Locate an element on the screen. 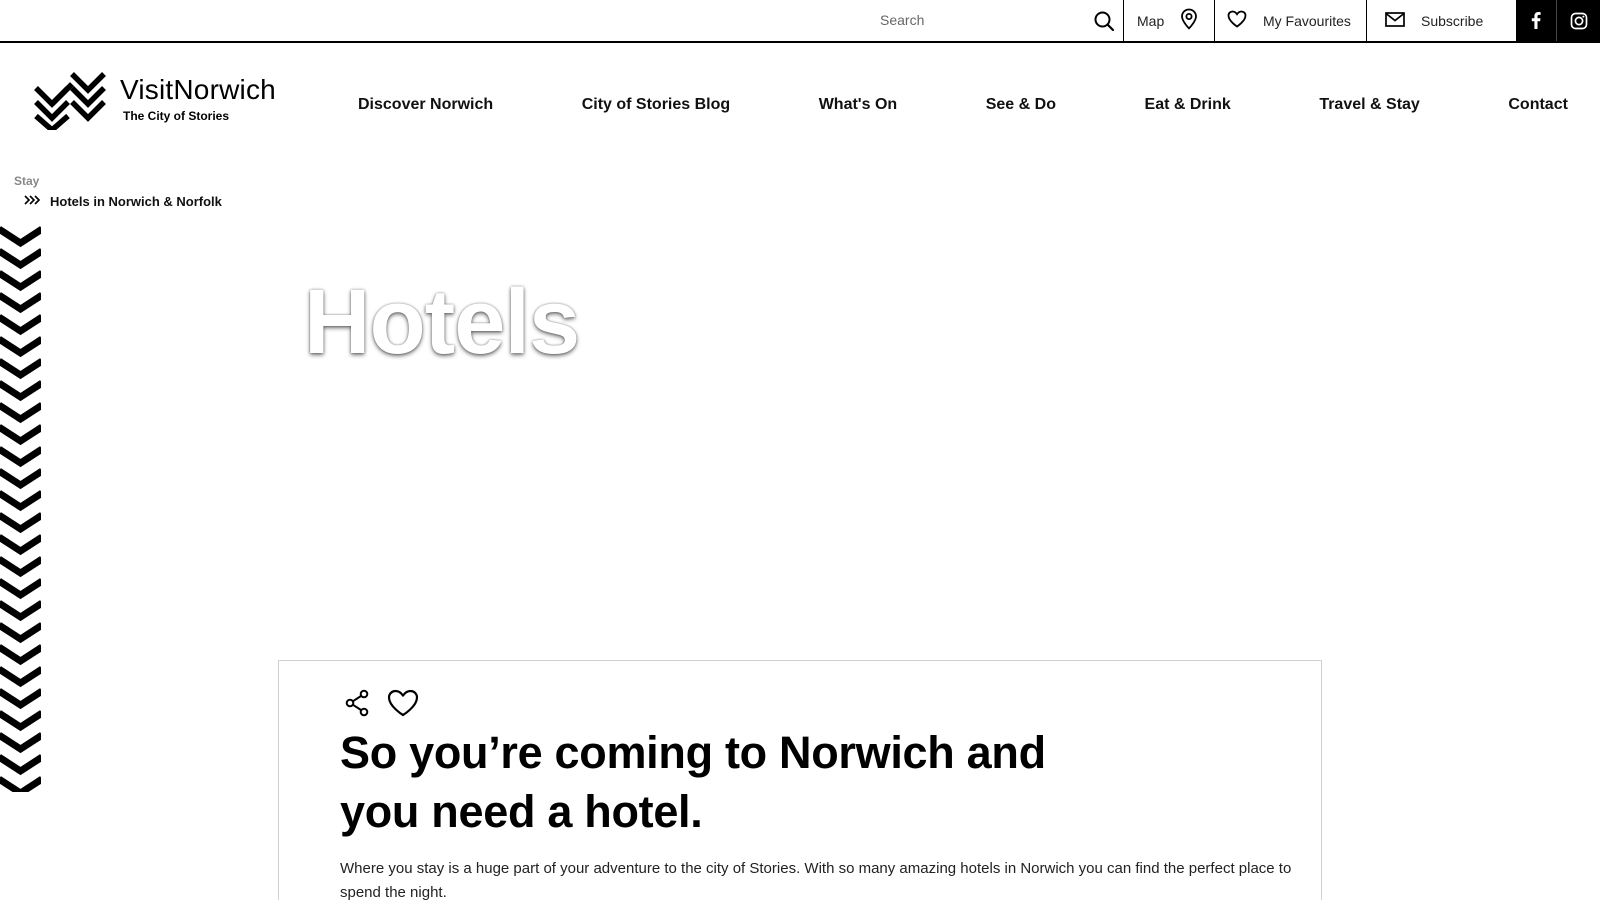 Image resolution: width=1600 pixels, height=900 pixels. envelope-icon is located at coordinates (1395, 20).